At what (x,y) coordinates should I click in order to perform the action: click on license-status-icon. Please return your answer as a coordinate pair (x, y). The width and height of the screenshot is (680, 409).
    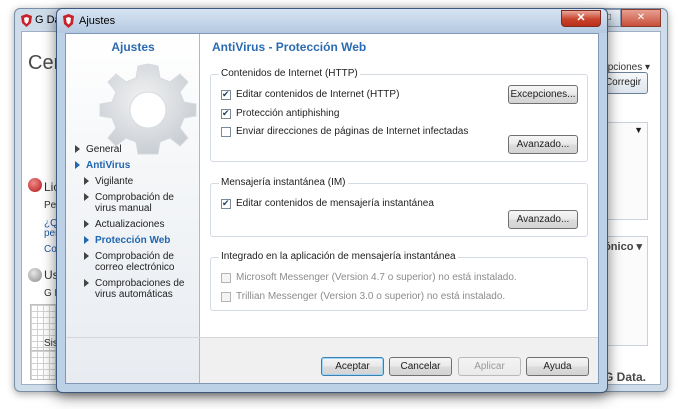
    Looking at the image, I should click on (35, 185).